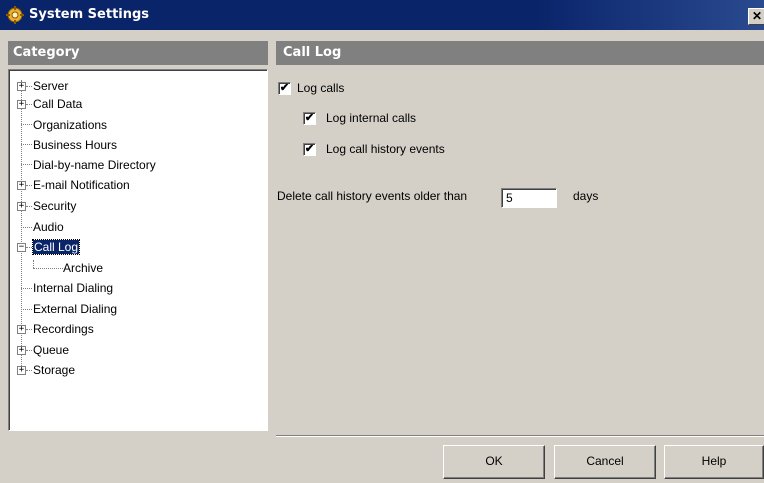 This screenshot has width=764, height=483. What do you see at coordinates (75, 309) in the screenshot?
I see `tree-item-external-dialing: External Dialing` at bounding box center [75, 309].